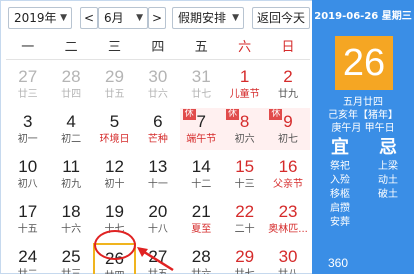  Describe the element at coordinates (157, 18) in the screenshot. I see `next-month-button: >` at that location.